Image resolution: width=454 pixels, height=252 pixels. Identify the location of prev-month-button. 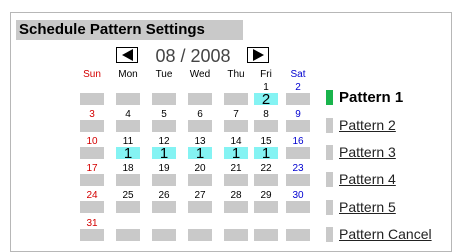
(127, 55).